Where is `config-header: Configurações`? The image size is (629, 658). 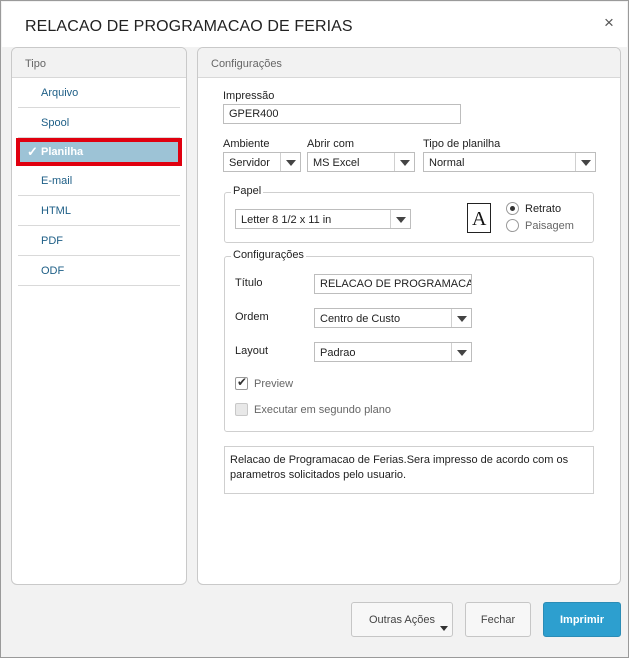
config-header: Configurações is located at coordinates (409, 63).